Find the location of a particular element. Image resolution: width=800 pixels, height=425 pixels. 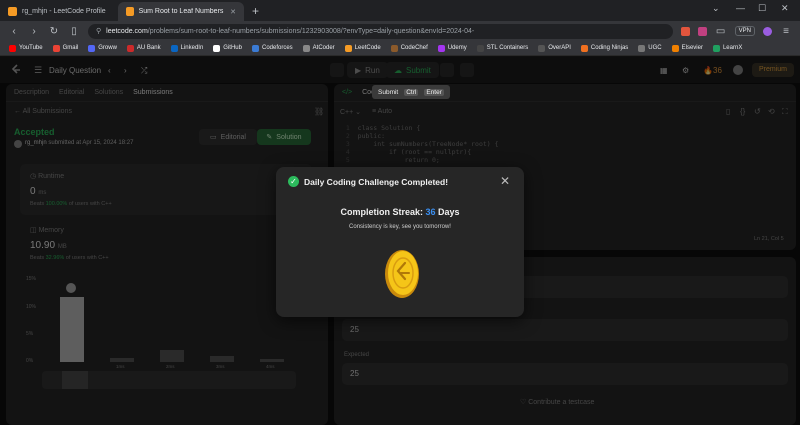

back-icon: ‹ is located at coordinates (14, 31).